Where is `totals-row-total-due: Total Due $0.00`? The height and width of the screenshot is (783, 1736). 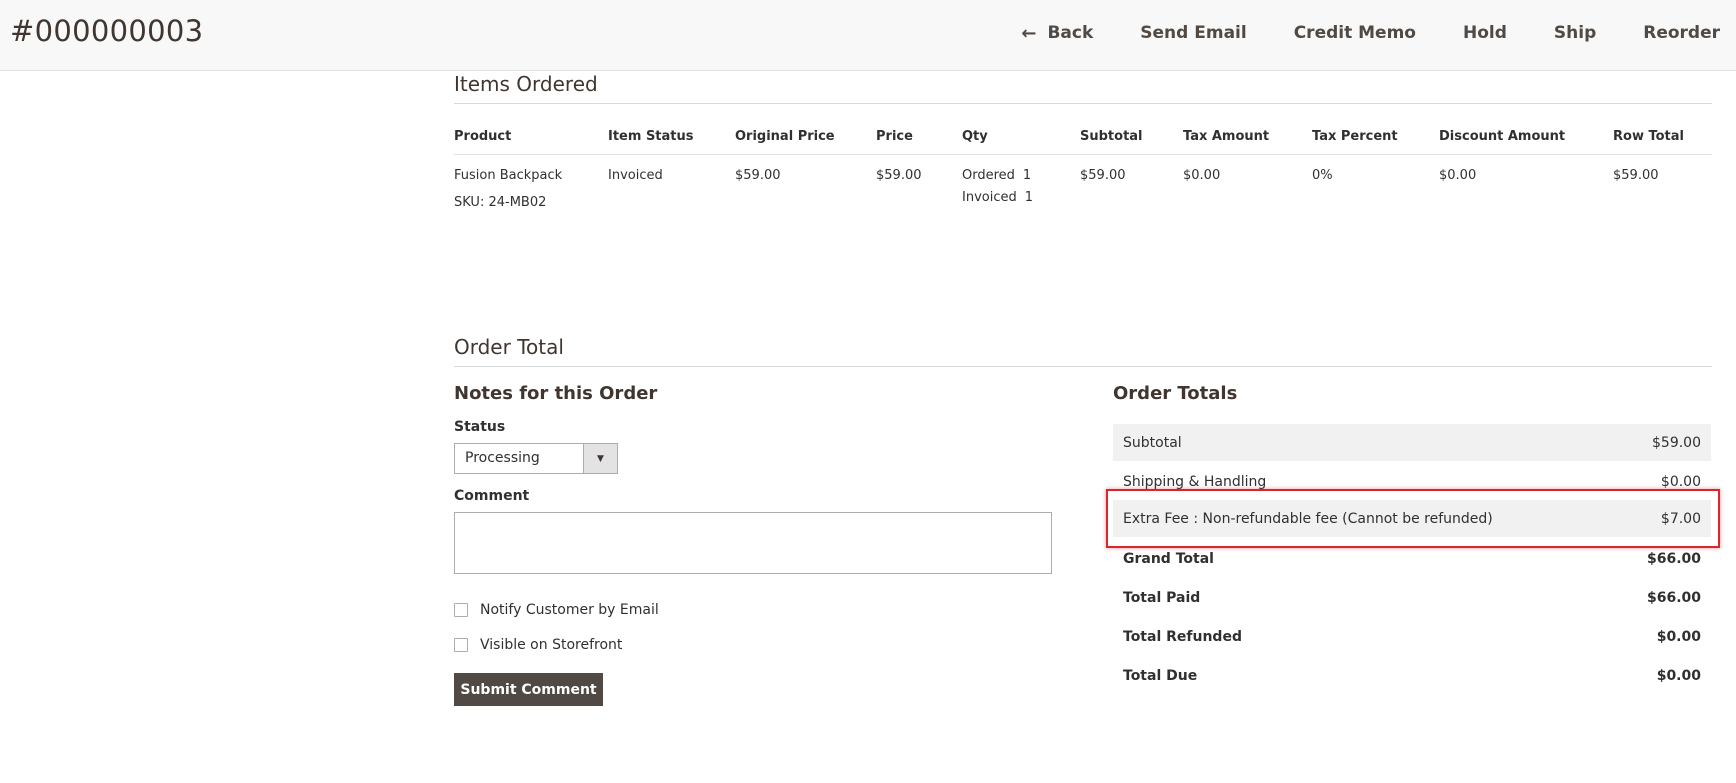 totals-row-total-due: Total Due $0.00 is located at coordinates (1412, 675).